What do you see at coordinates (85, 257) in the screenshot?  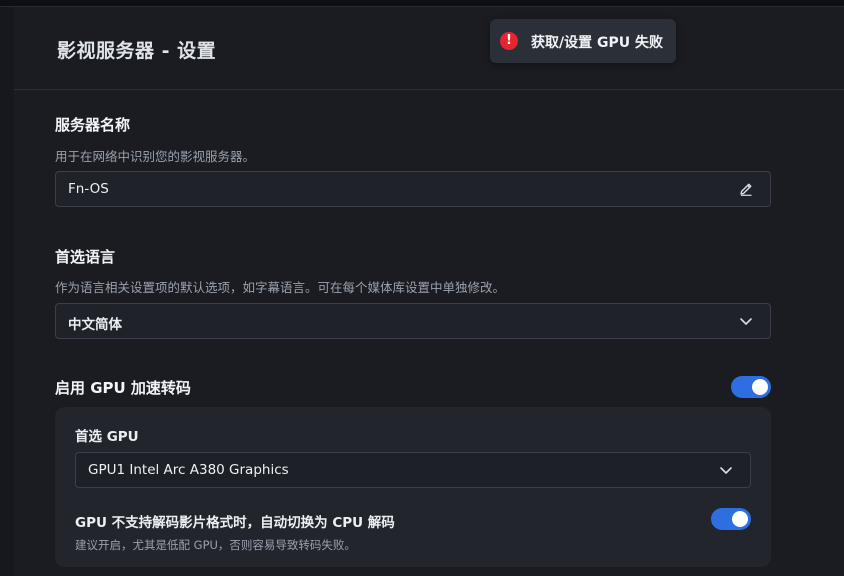 I see `language-title: 首选语言` at bounding box center [85, 257].